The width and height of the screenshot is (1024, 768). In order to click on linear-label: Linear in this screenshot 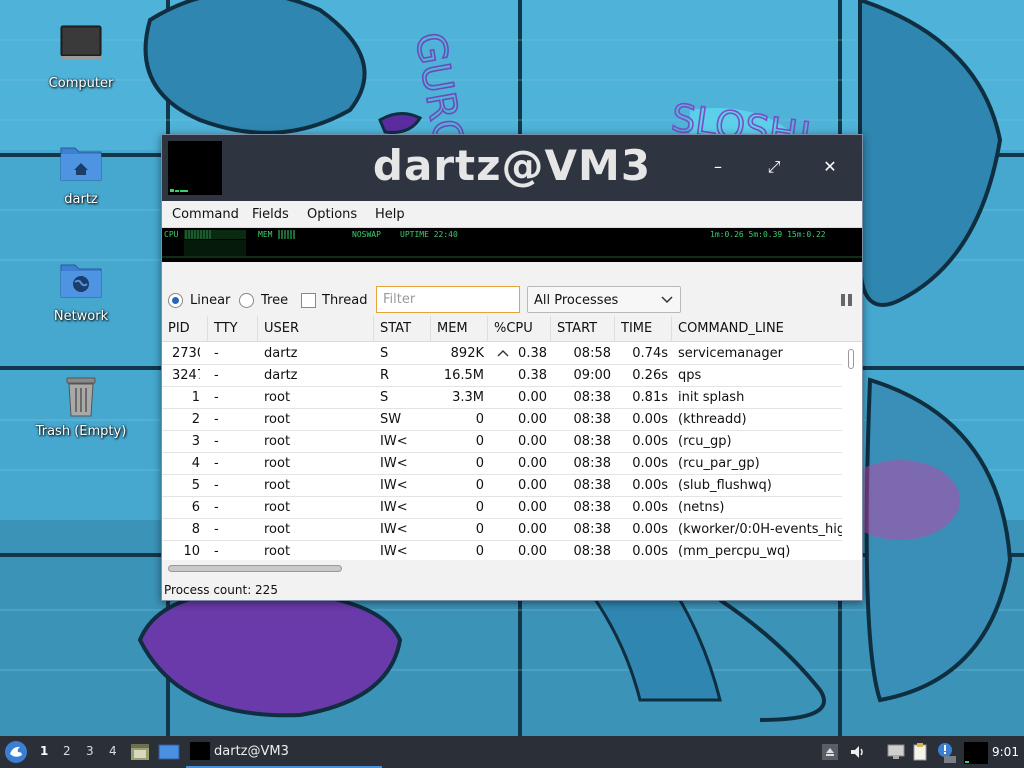, I will do `click(210, 300)`.